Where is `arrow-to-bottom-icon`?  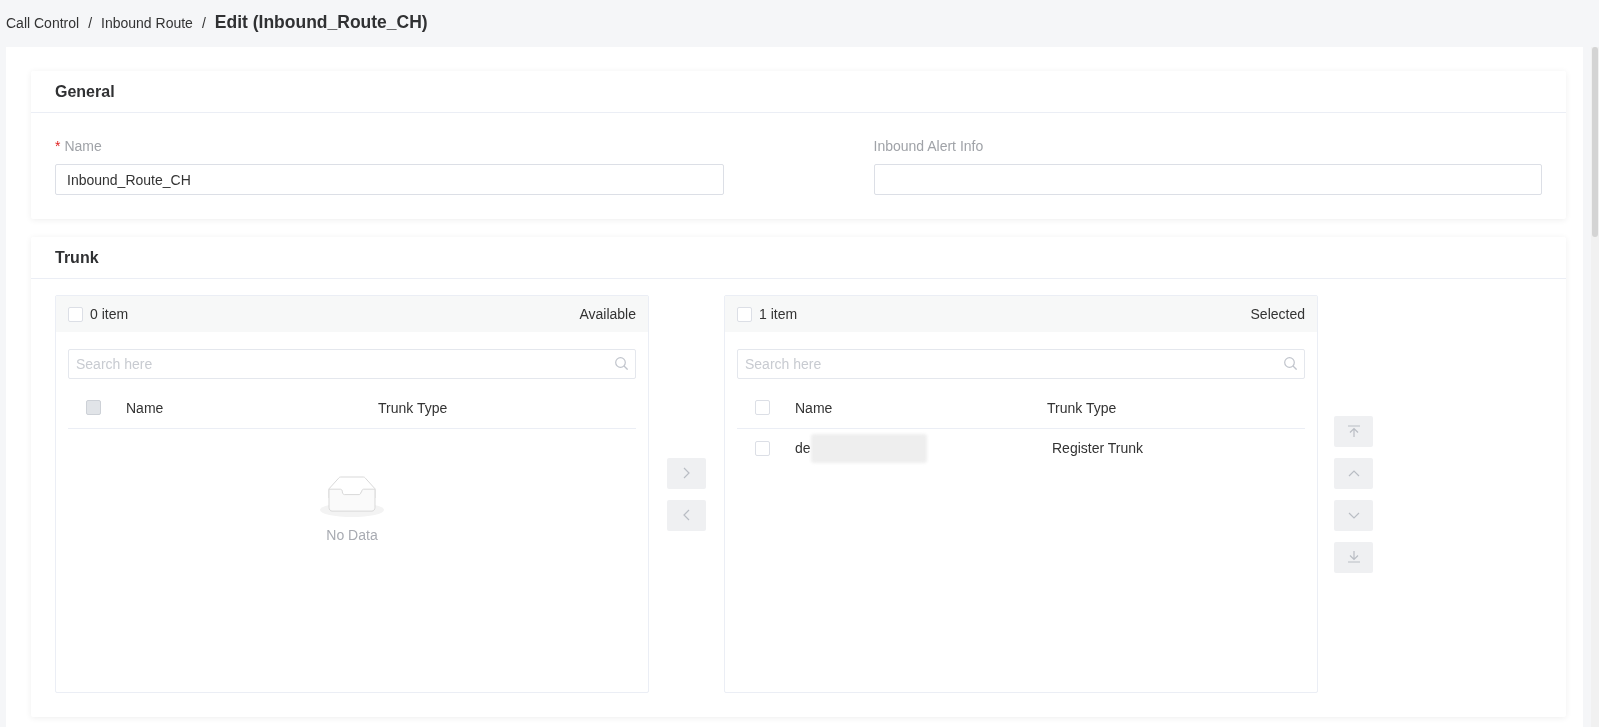
arrow-to-bottom-icon is located at coordinates (1353, 557).